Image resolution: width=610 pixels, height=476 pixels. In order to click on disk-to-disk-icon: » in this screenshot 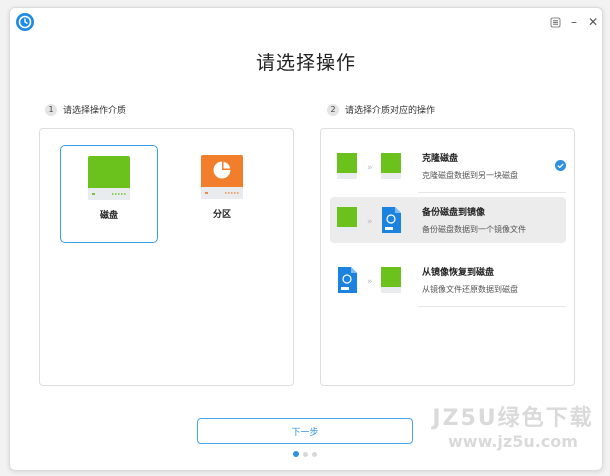, I will do `click(369, 166)`.